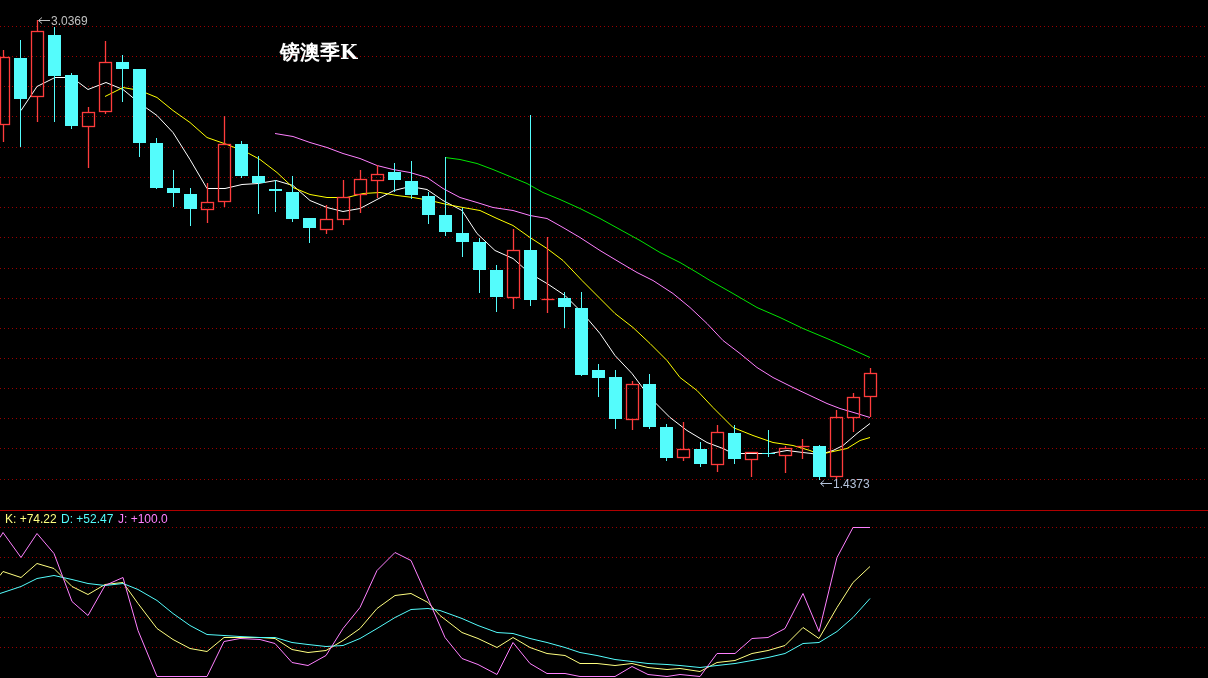 The width and height of the screenshot is (1208, 678). Describe the element at coordinates (87, 519) in the screenshot. I see `indicator-readout: D: +52.47` at that location.